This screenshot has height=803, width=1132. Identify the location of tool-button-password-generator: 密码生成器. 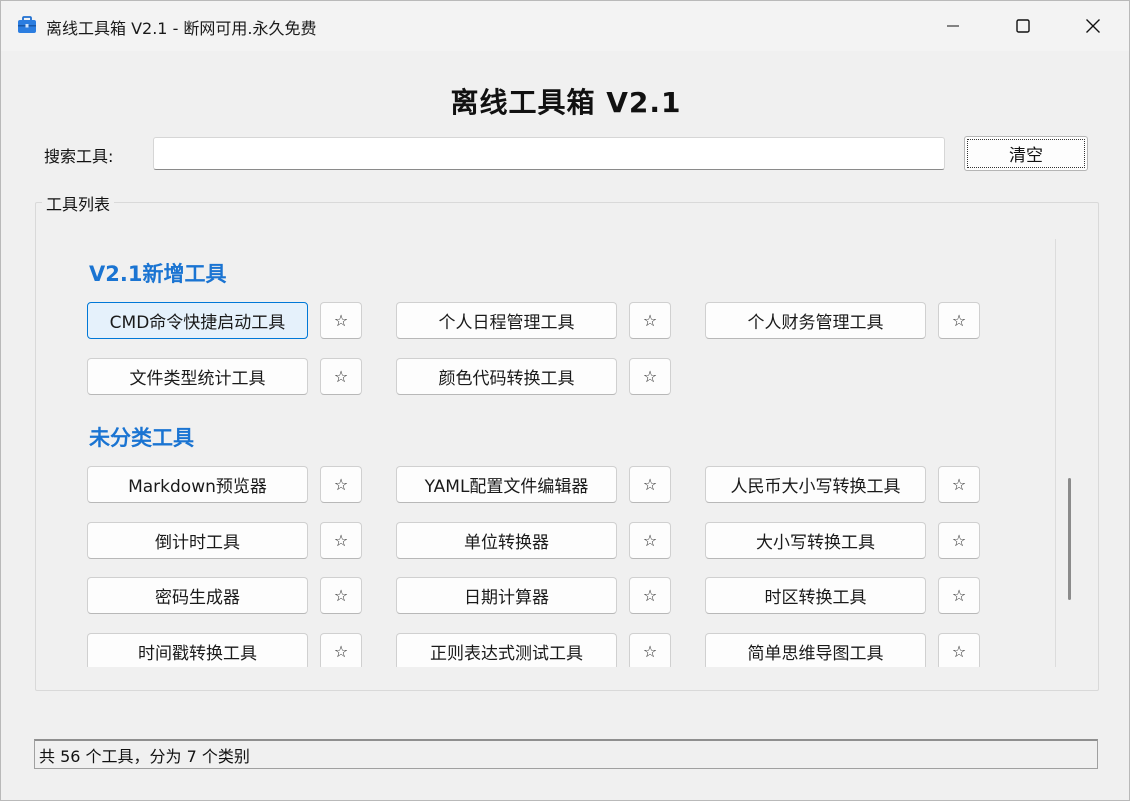
(197, 595).